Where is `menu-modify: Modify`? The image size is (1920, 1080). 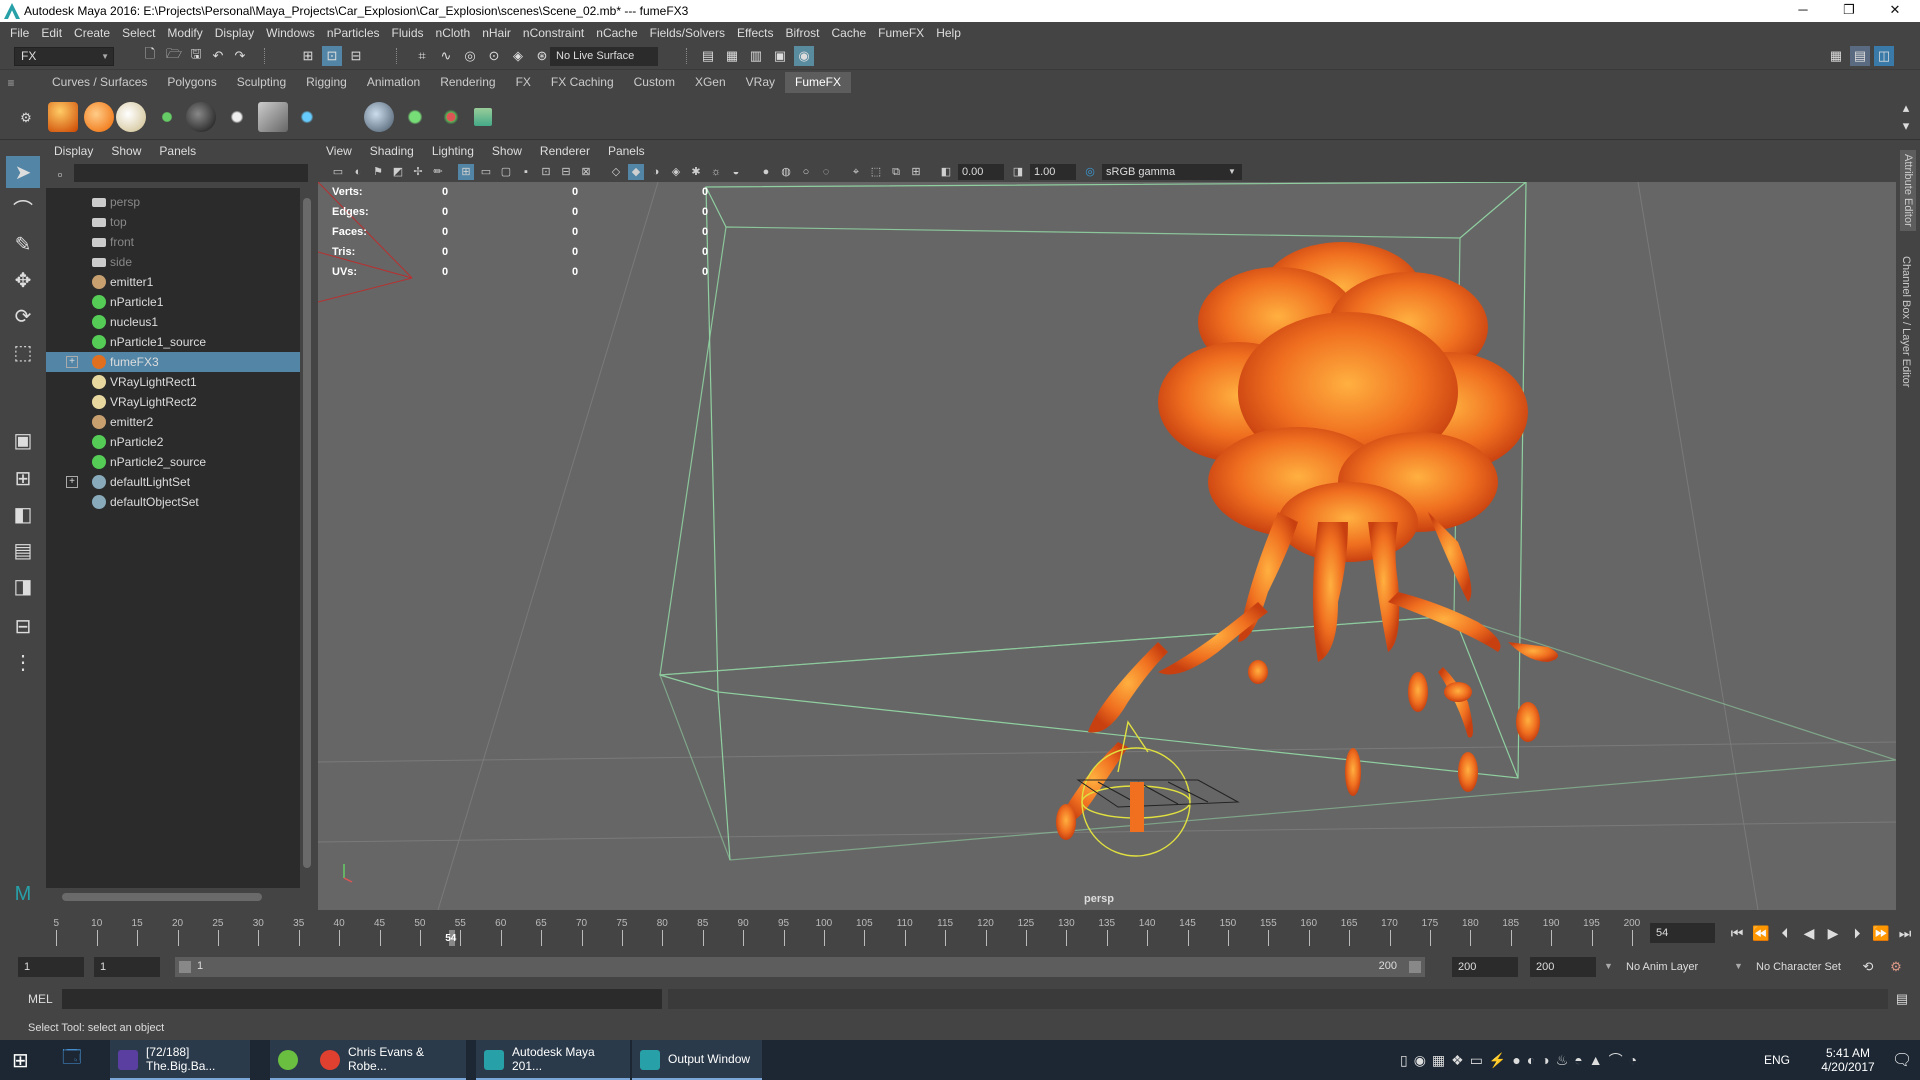 menu-modify: Modify is located at coordinates (186, 33).